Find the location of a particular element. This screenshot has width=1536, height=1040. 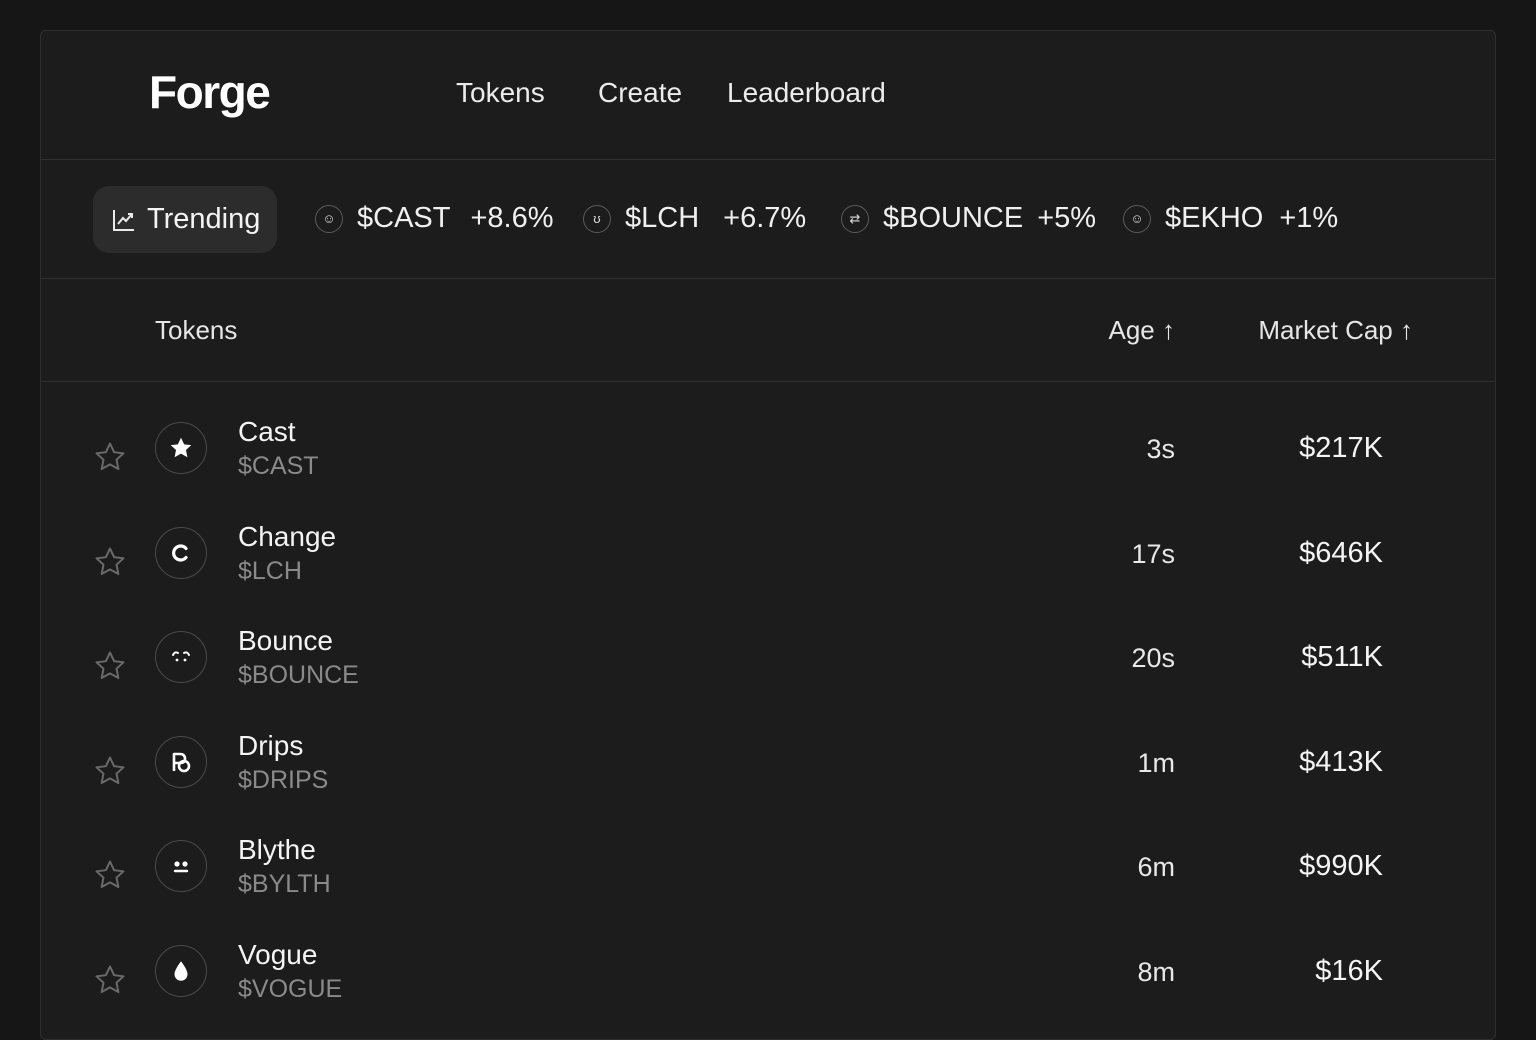

token-market-cap: $646K is located at coordinates (1341, 553).